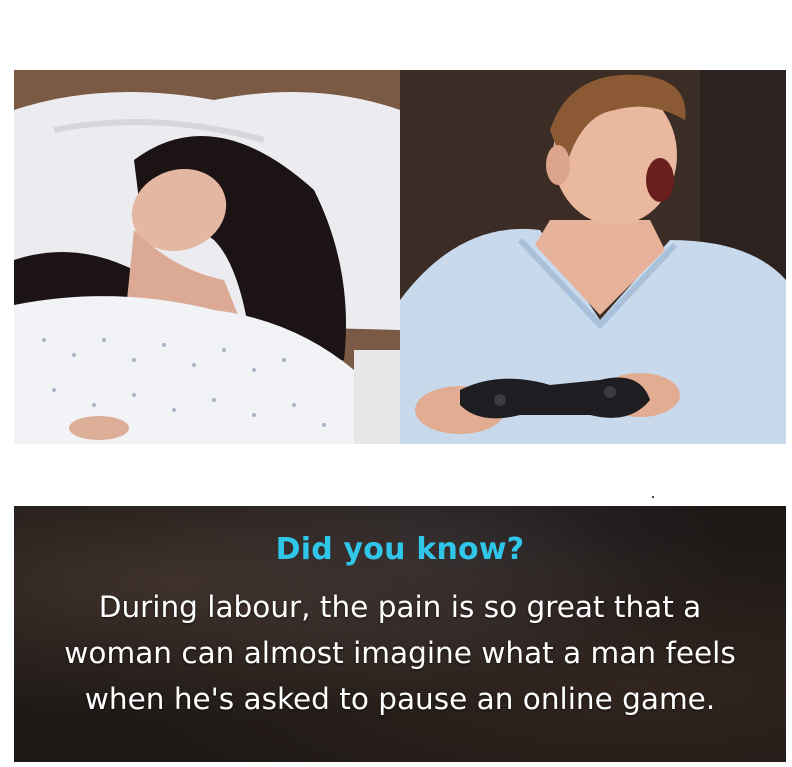 This screenshot has width=792, height=767. What do you see at coordinates (400, 699) in the screenshot?
I see `caption-line: when he's asked to pause an online game.` at bounding box center [400, 699].